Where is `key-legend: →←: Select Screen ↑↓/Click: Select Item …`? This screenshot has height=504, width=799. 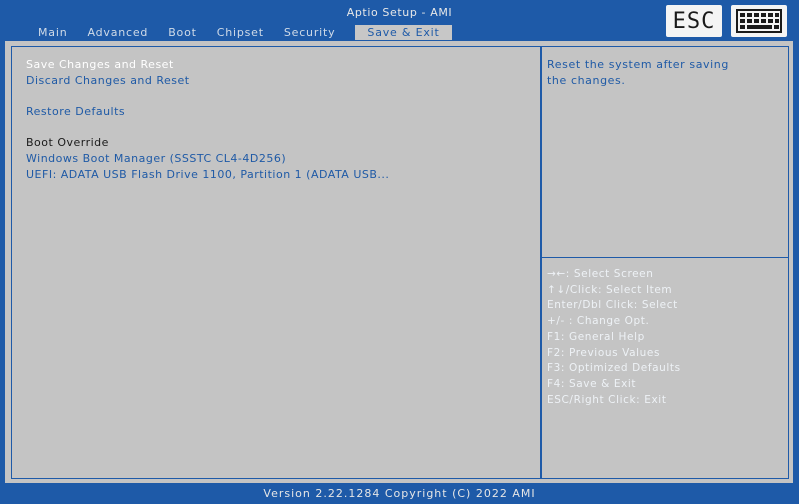
key-legend: →←: Select Screen ↑↓/Click: Select Item … is located at coordinates (667, 337).